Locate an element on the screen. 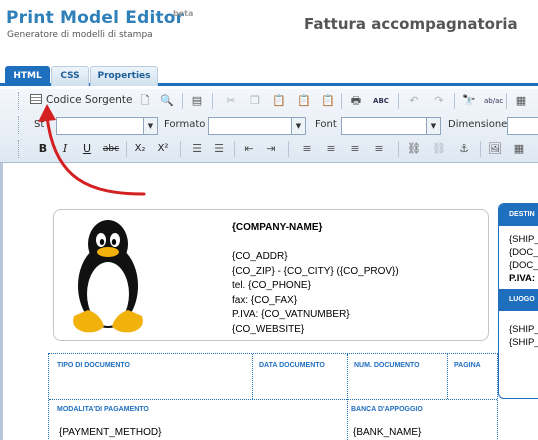 The image size is (538, 440). style-select: ▼ is located at coordinates (107, 126).